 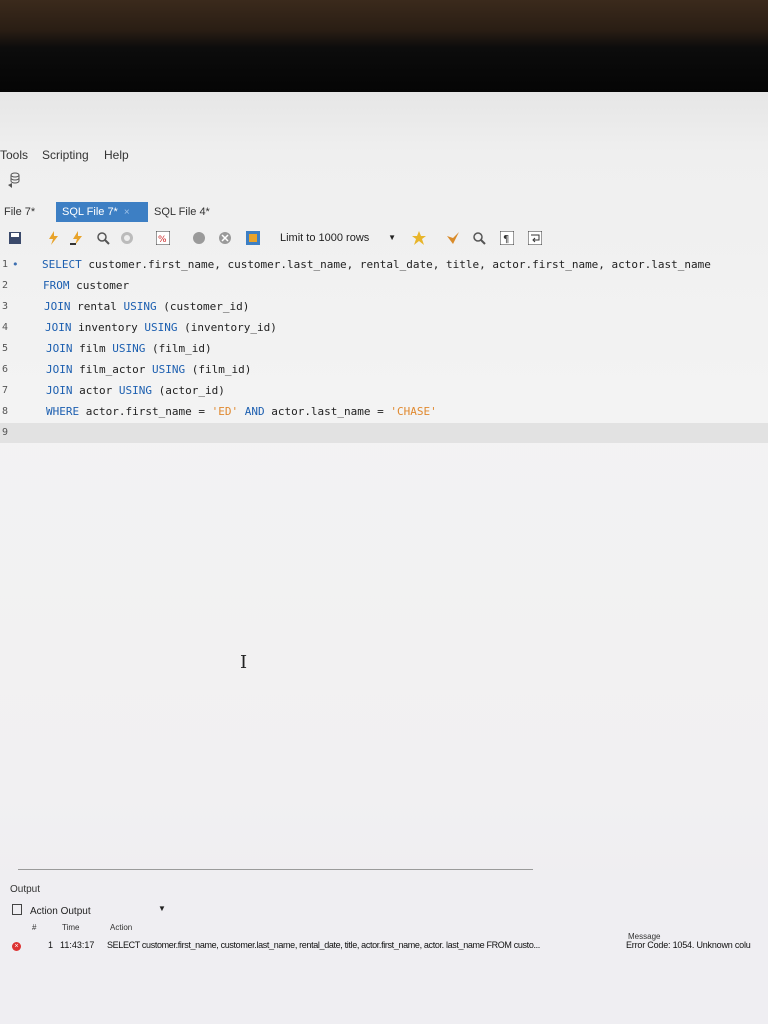 What do you see at coordinates (77, 945) in the screenshot?
I see `row-time: 11:43:17` at bounding box center [77, 945].